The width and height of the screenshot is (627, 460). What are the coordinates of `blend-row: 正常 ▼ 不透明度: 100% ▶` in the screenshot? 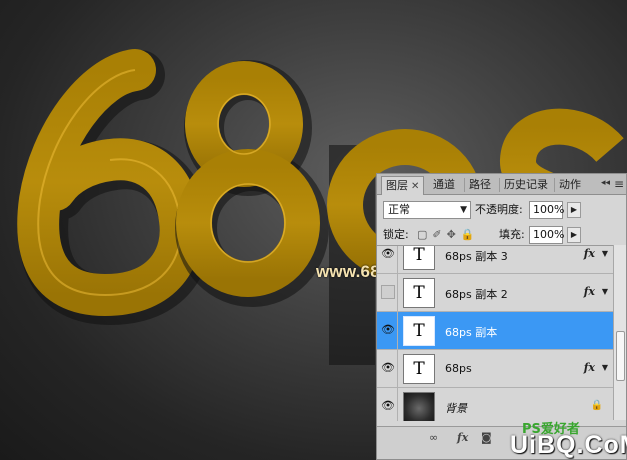 It's located at (501, 211).